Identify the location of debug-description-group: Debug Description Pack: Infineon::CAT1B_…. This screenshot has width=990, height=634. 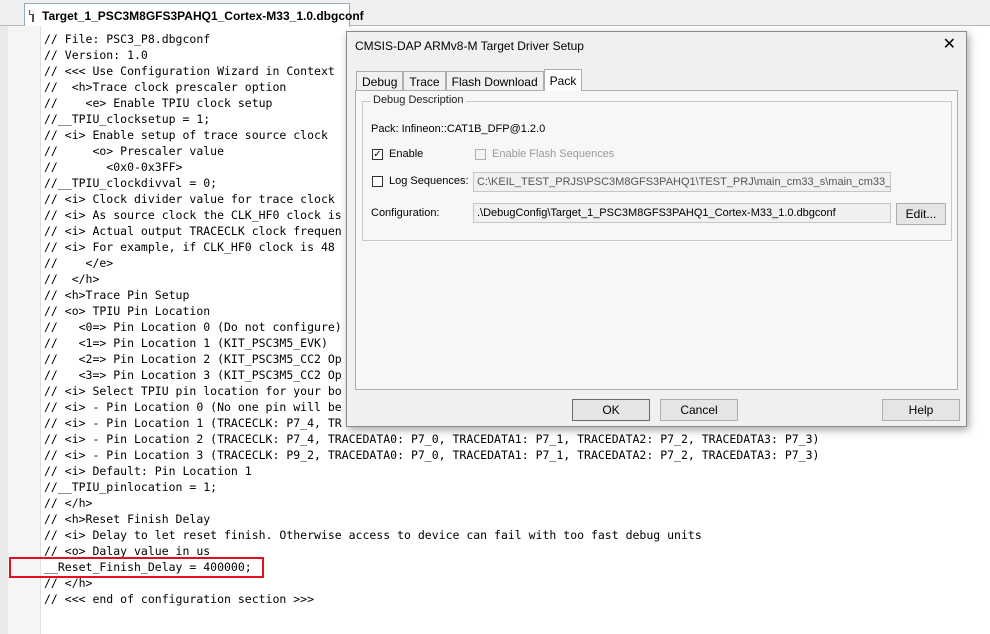
(657, 167).